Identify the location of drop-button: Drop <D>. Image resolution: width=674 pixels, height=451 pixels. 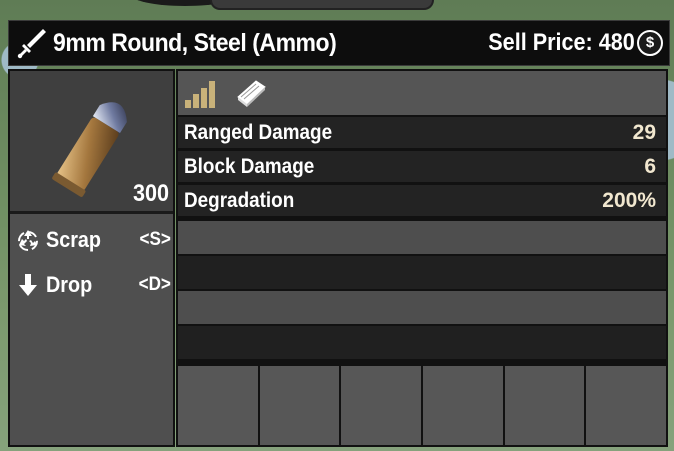
(93, 285).